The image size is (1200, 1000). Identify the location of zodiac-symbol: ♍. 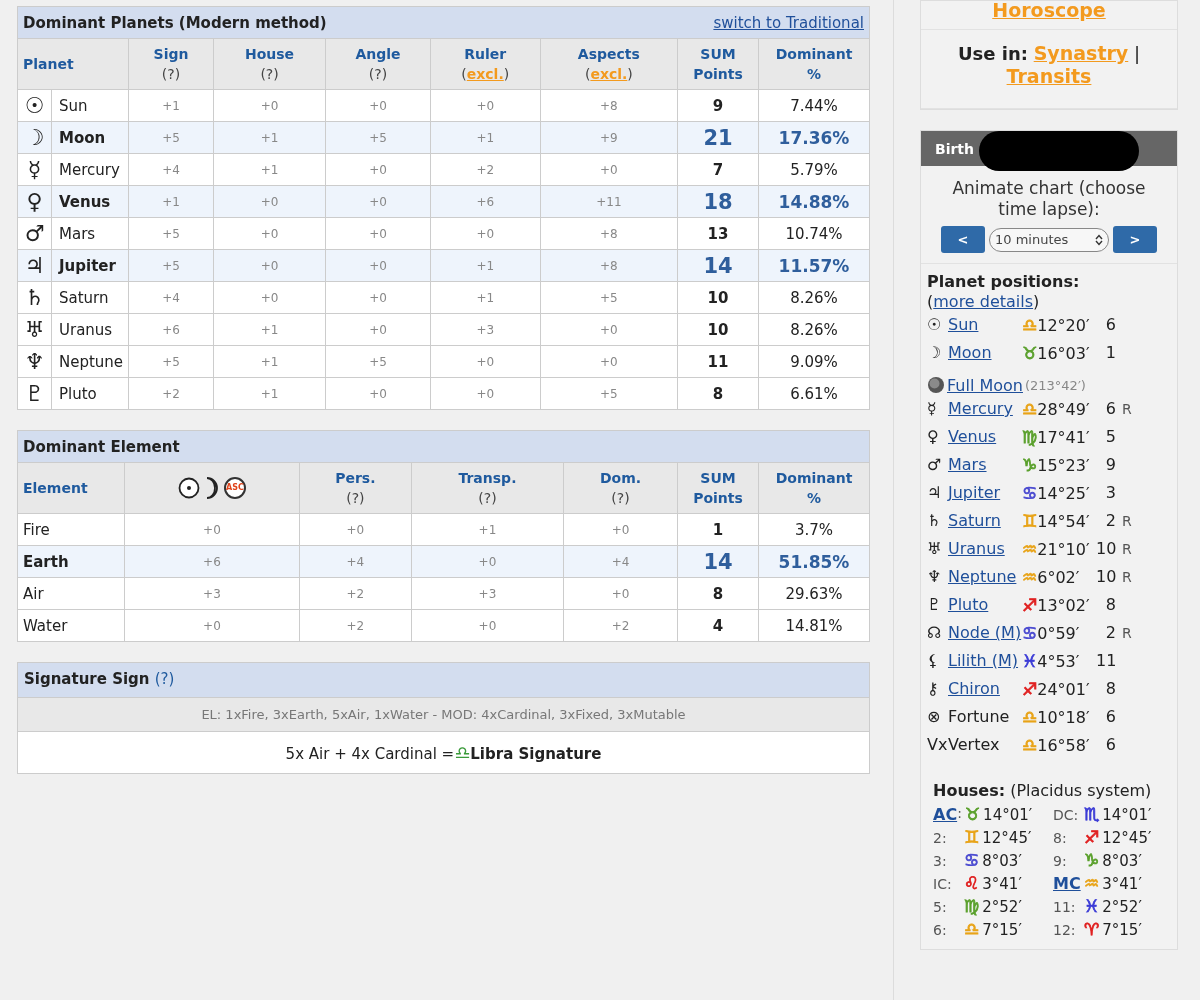
(1030, 437).